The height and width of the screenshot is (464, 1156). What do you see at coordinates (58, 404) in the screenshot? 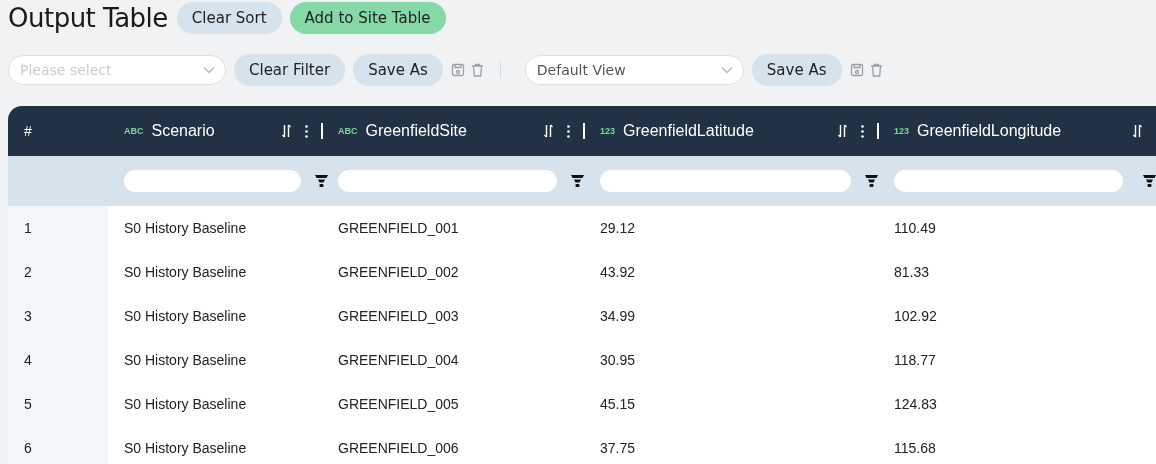
I see `row-number: 5` at bounding box center [58, 404].